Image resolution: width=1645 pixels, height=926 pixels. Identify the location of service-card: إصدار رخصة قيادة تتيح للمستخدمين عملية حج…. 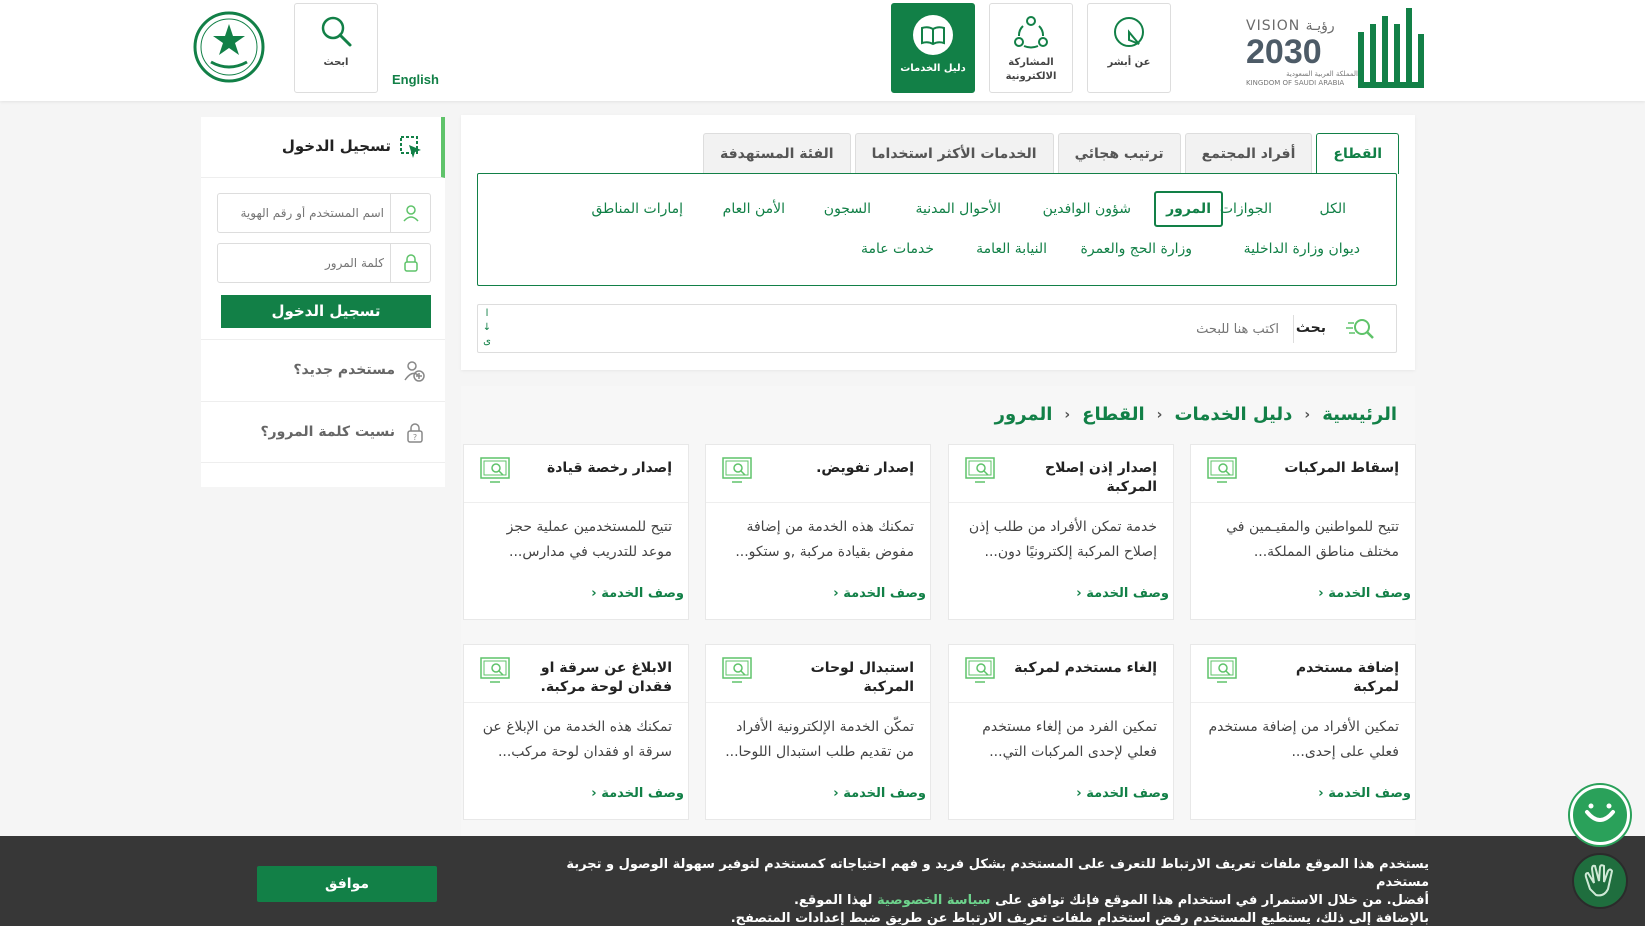
(576, 532).